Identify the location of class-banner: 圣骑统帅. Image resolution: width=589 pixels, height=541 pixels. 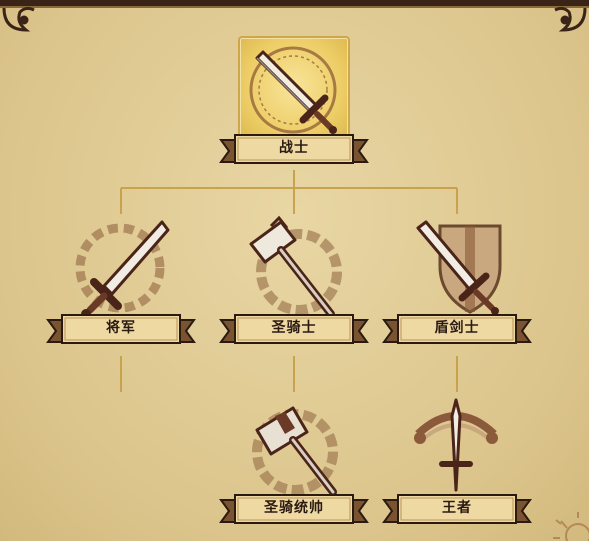
(294, 510).